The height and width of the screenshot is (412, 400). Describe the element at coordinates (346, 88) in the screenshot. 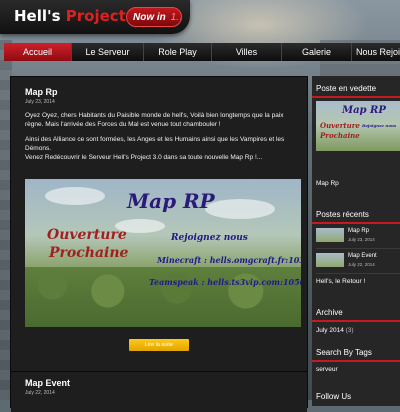

I see `sidebar-heading-featured: Poste en vedette` at that location.